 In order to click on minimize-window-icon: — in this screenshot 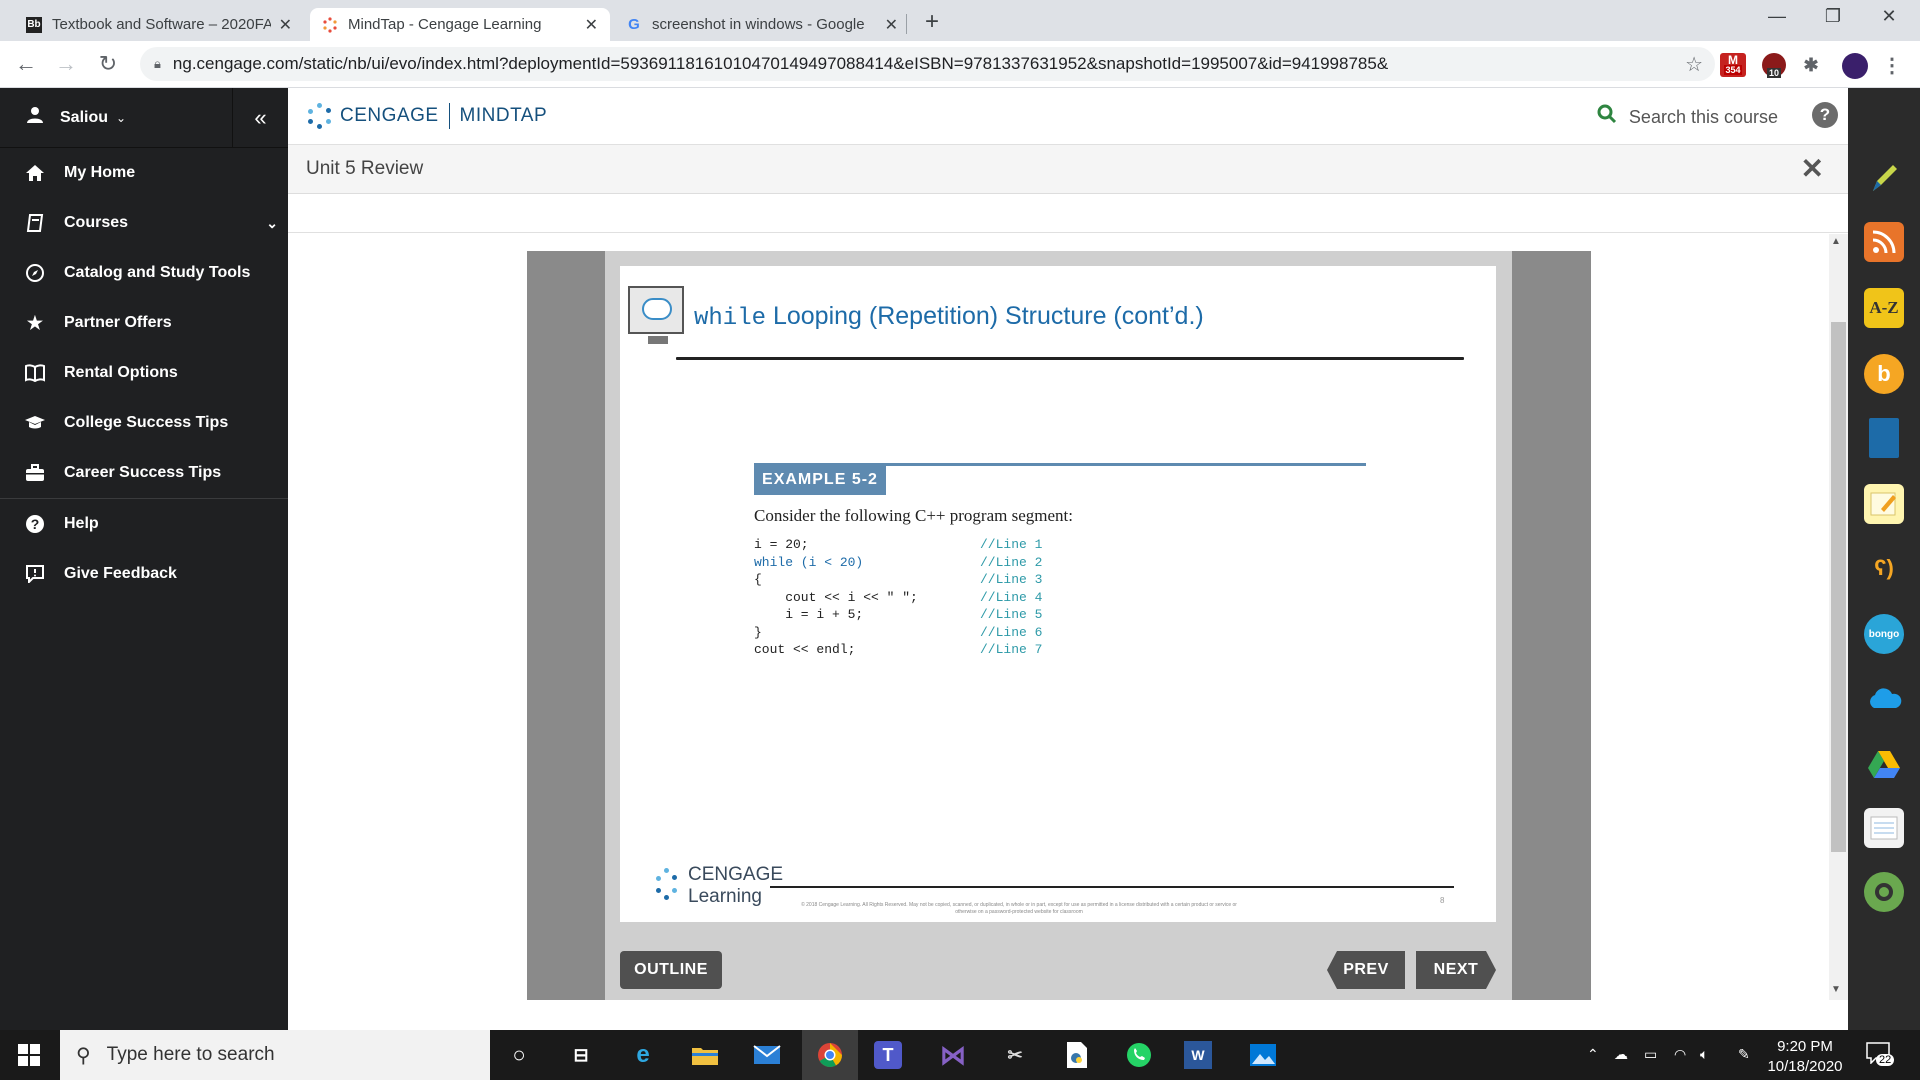, I will do `click(1777, 16)`.